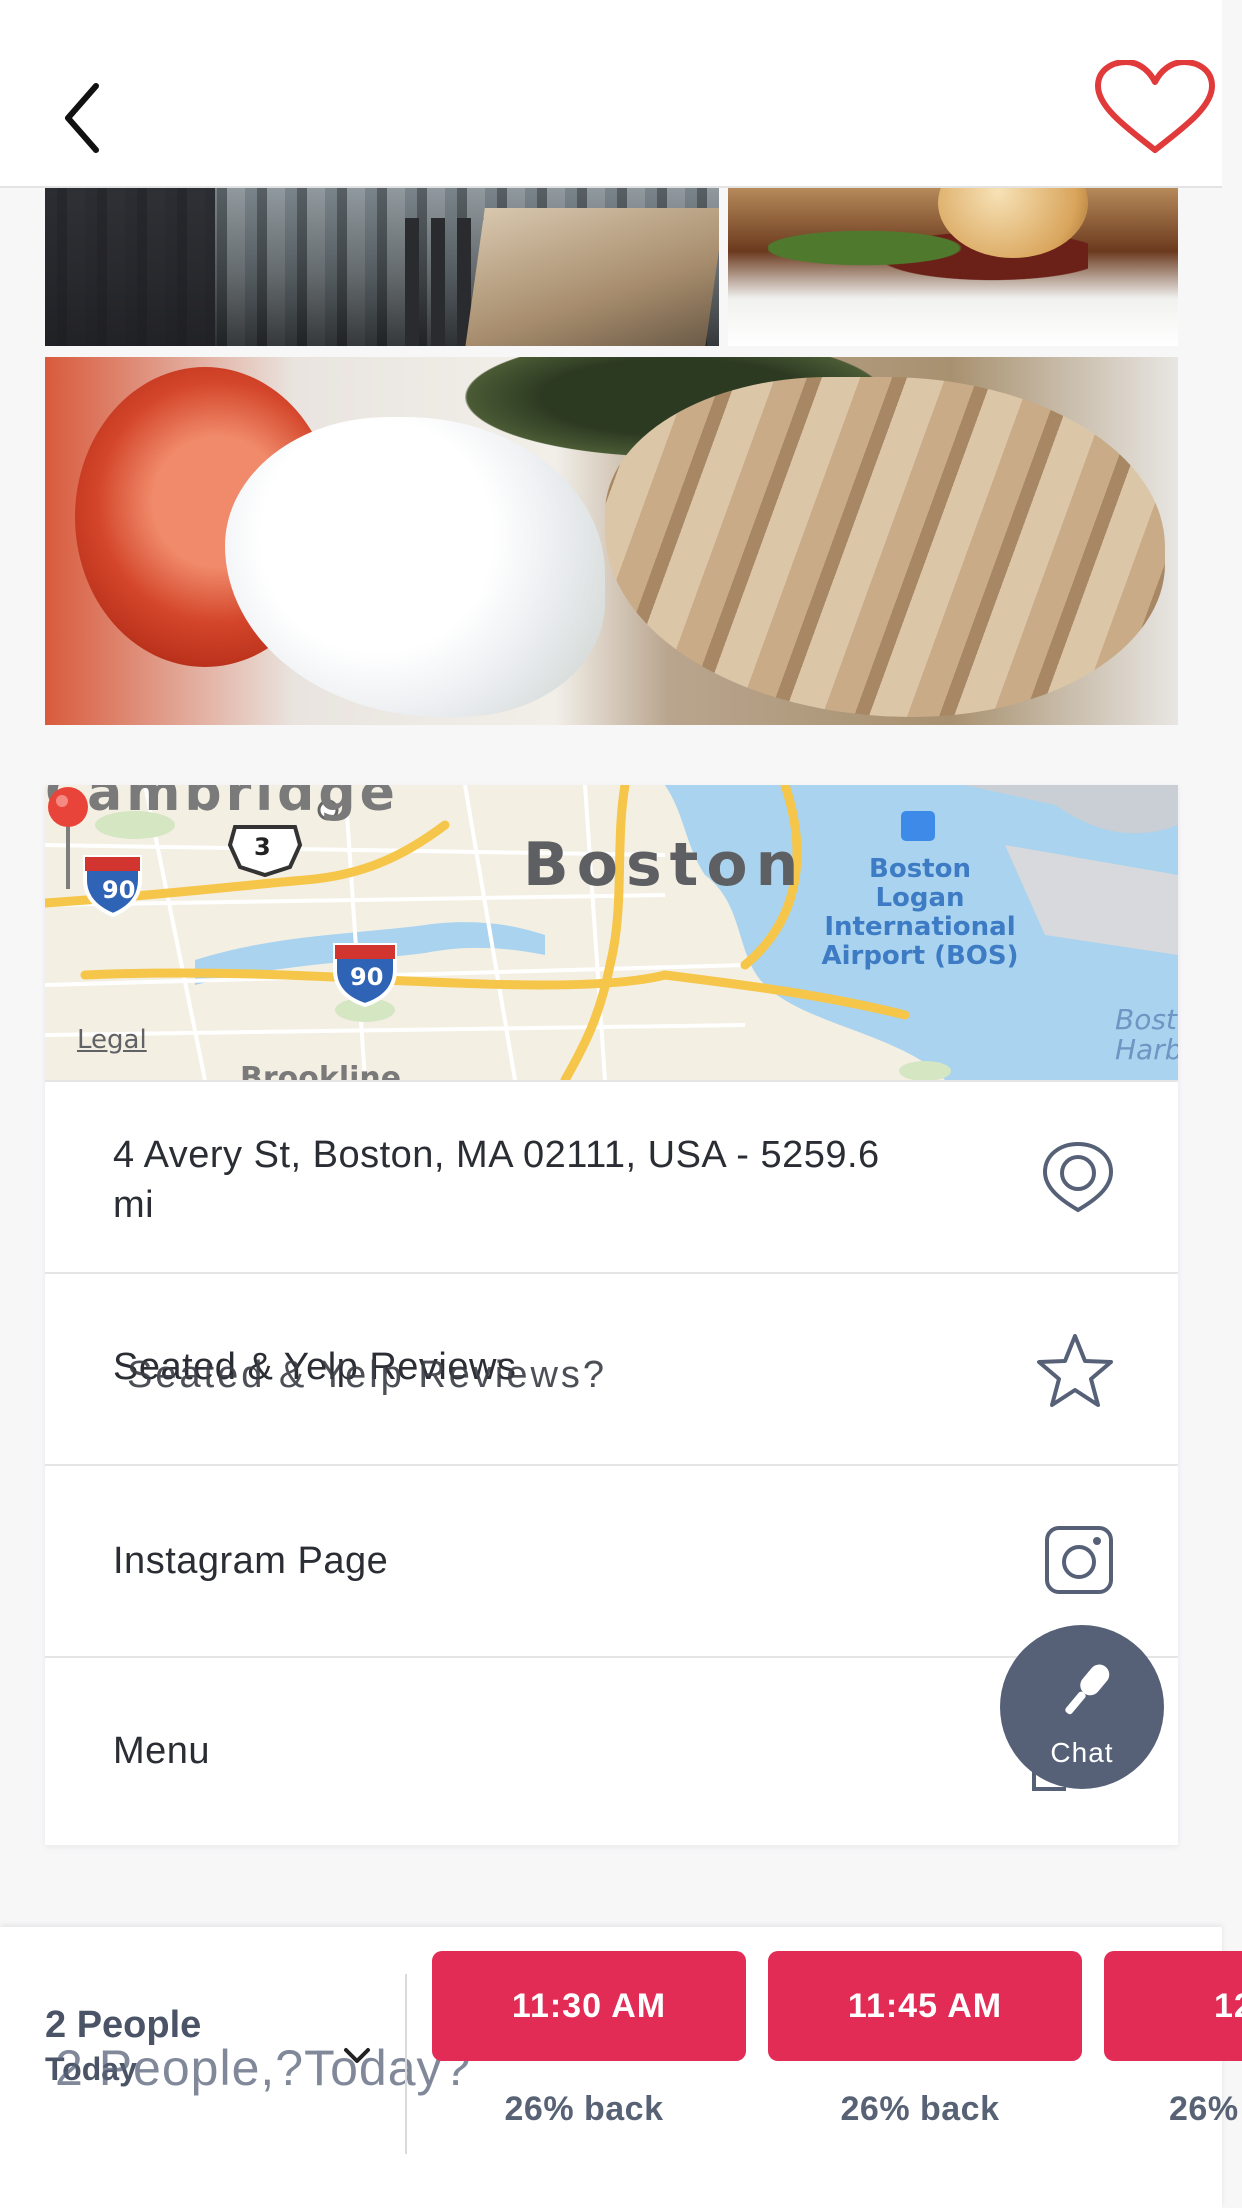  What do you see at coordinates (321, 1070) in the screenshot?
I see `map-label-brookline: Brookline` at bounding box center [321, 1070].